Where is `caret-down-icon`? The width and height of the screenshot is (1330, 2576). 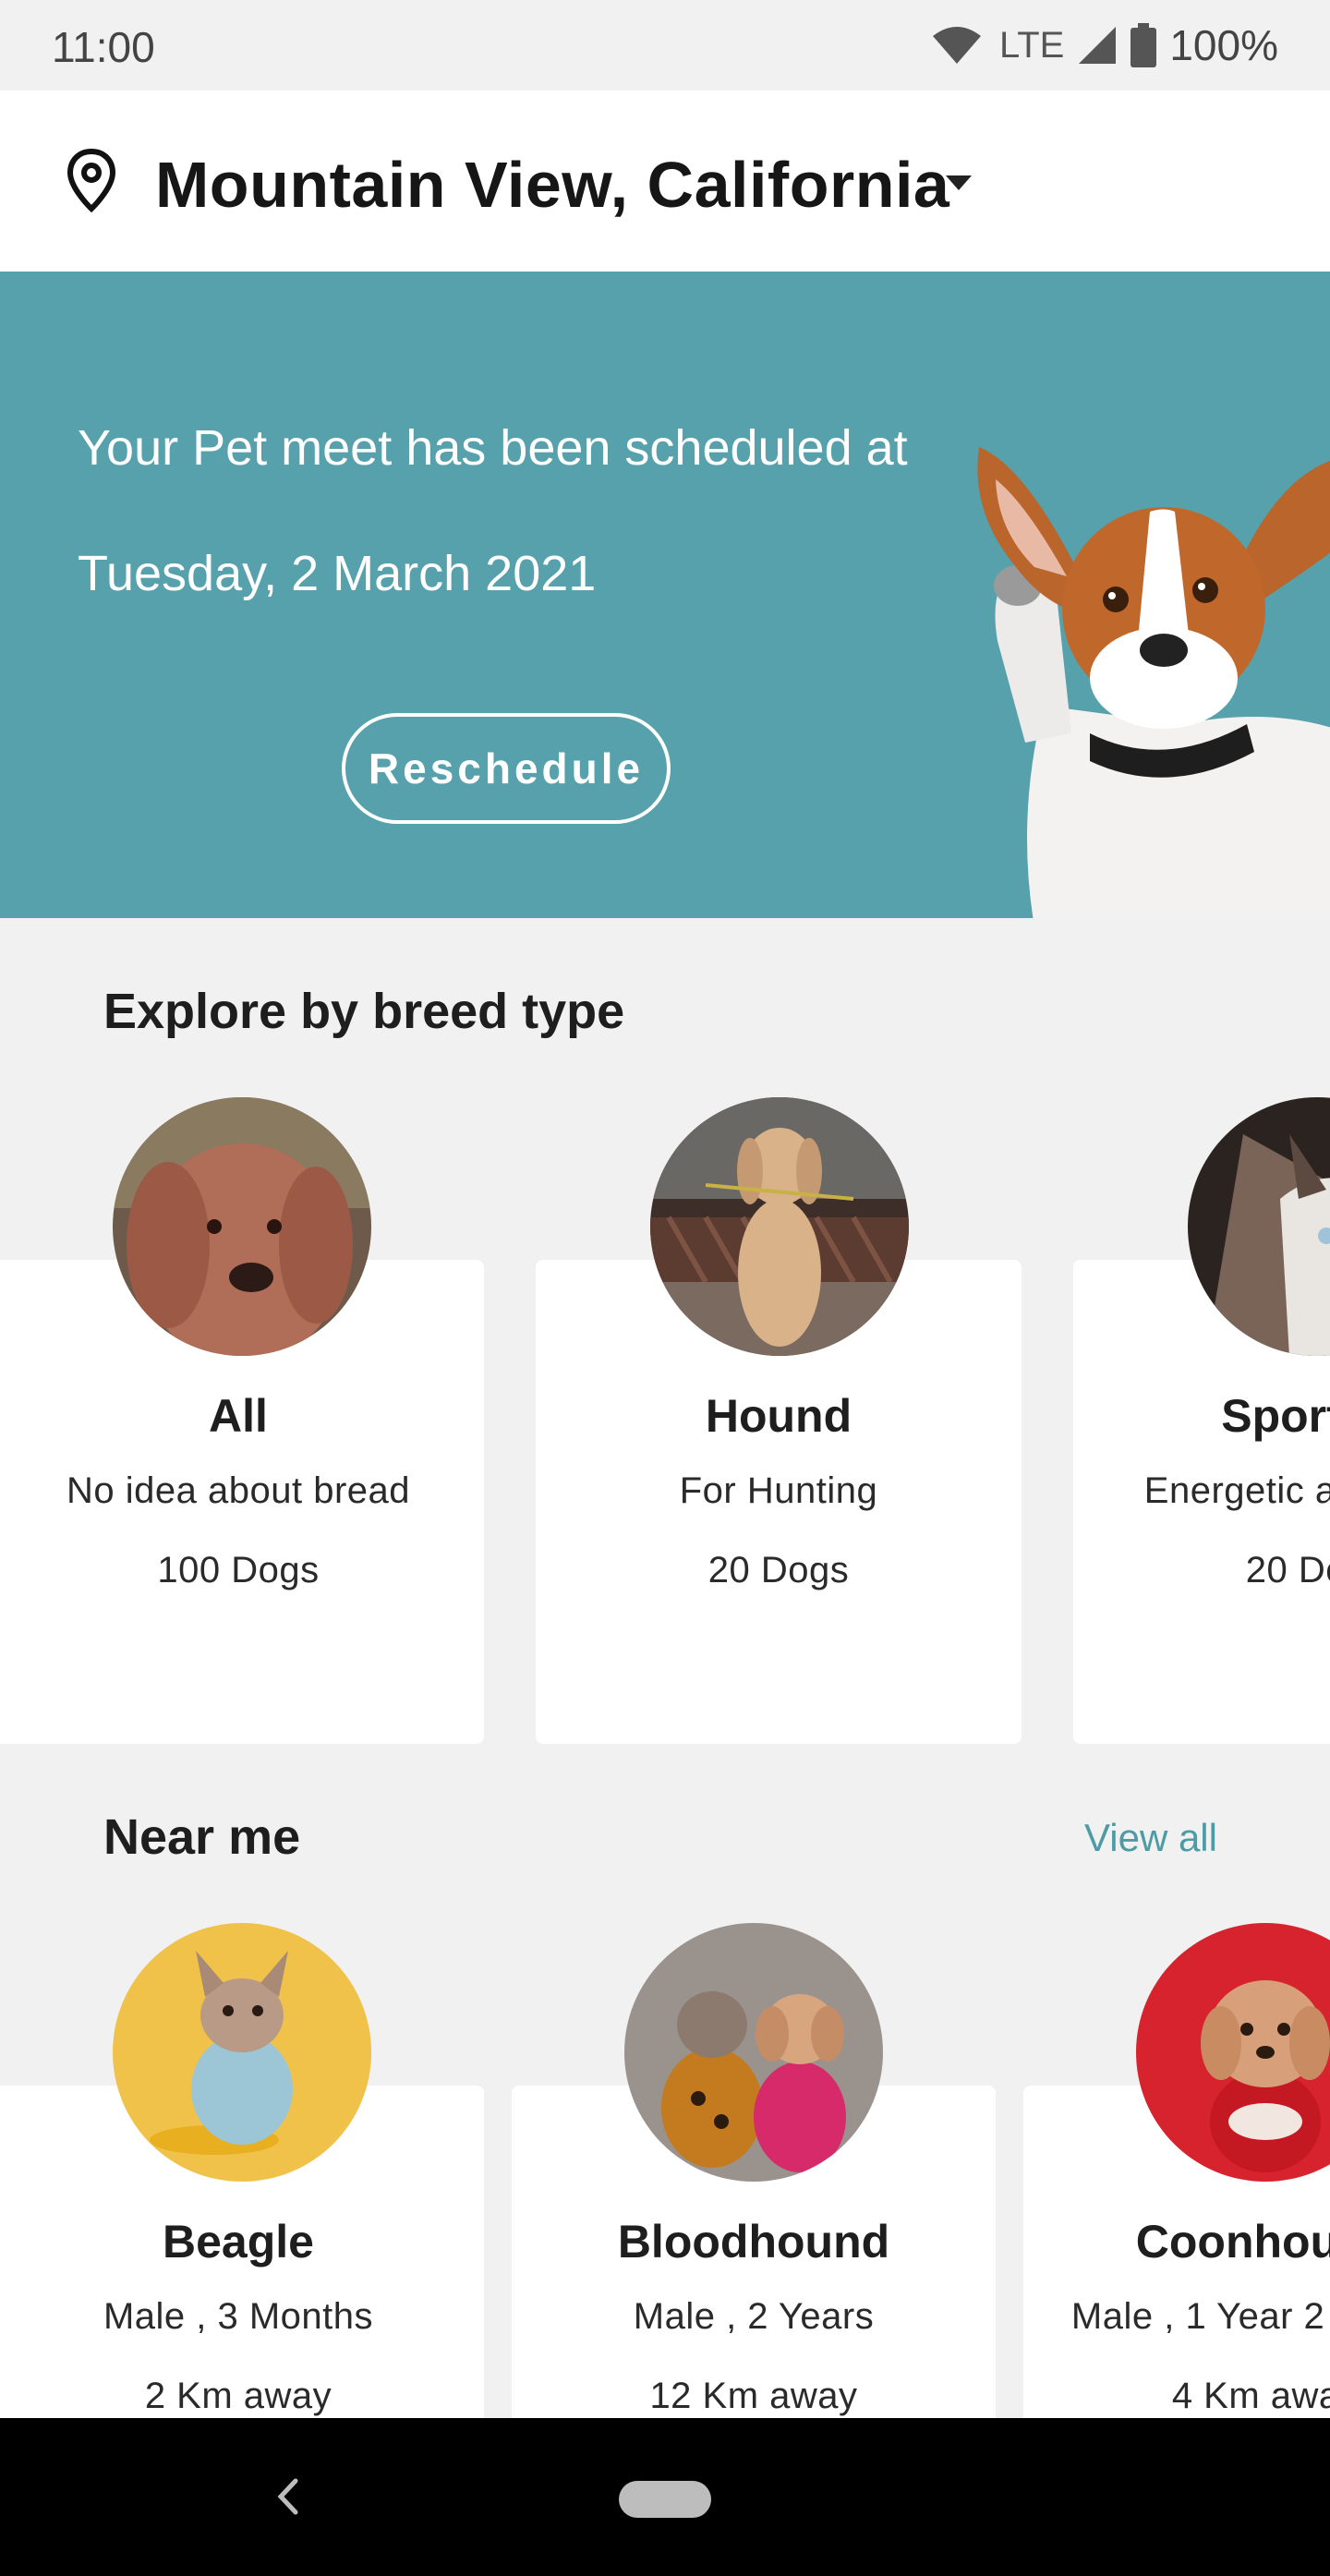
caret-down-icon is located at coordinates (958, 183).